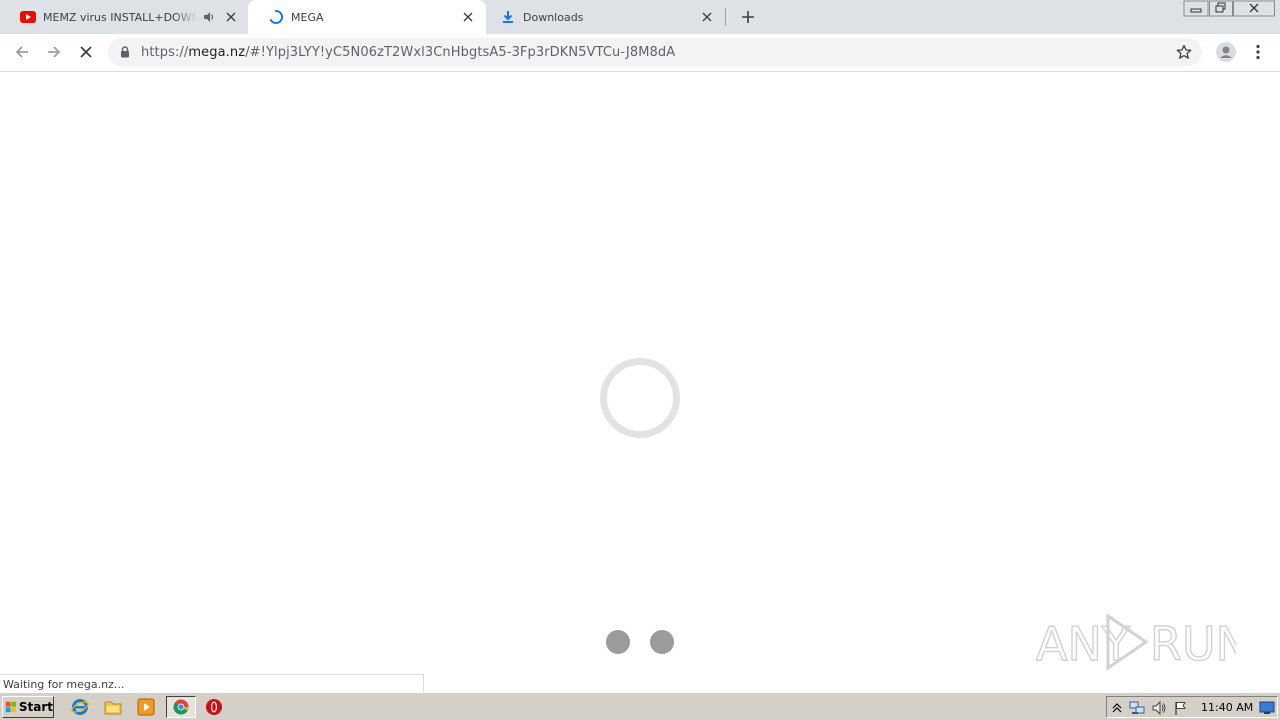 This screenshot has height=720, width=1280. I want to click on new-tab-button, so click(748, 17).